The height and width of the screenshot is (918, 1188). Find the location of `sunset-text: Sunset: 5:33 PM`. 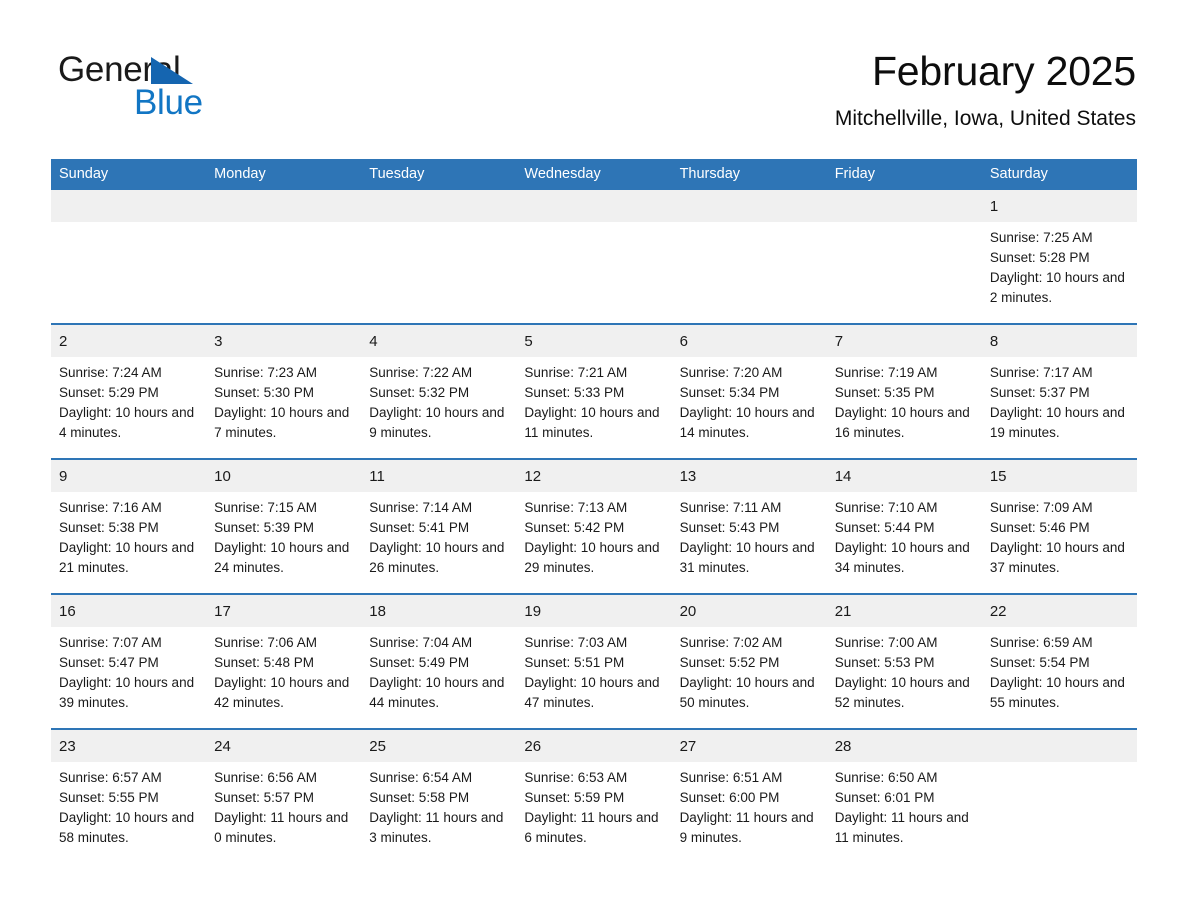

sunset-text: Sunset: 5:33 PM is located at coordinates (574, 392).